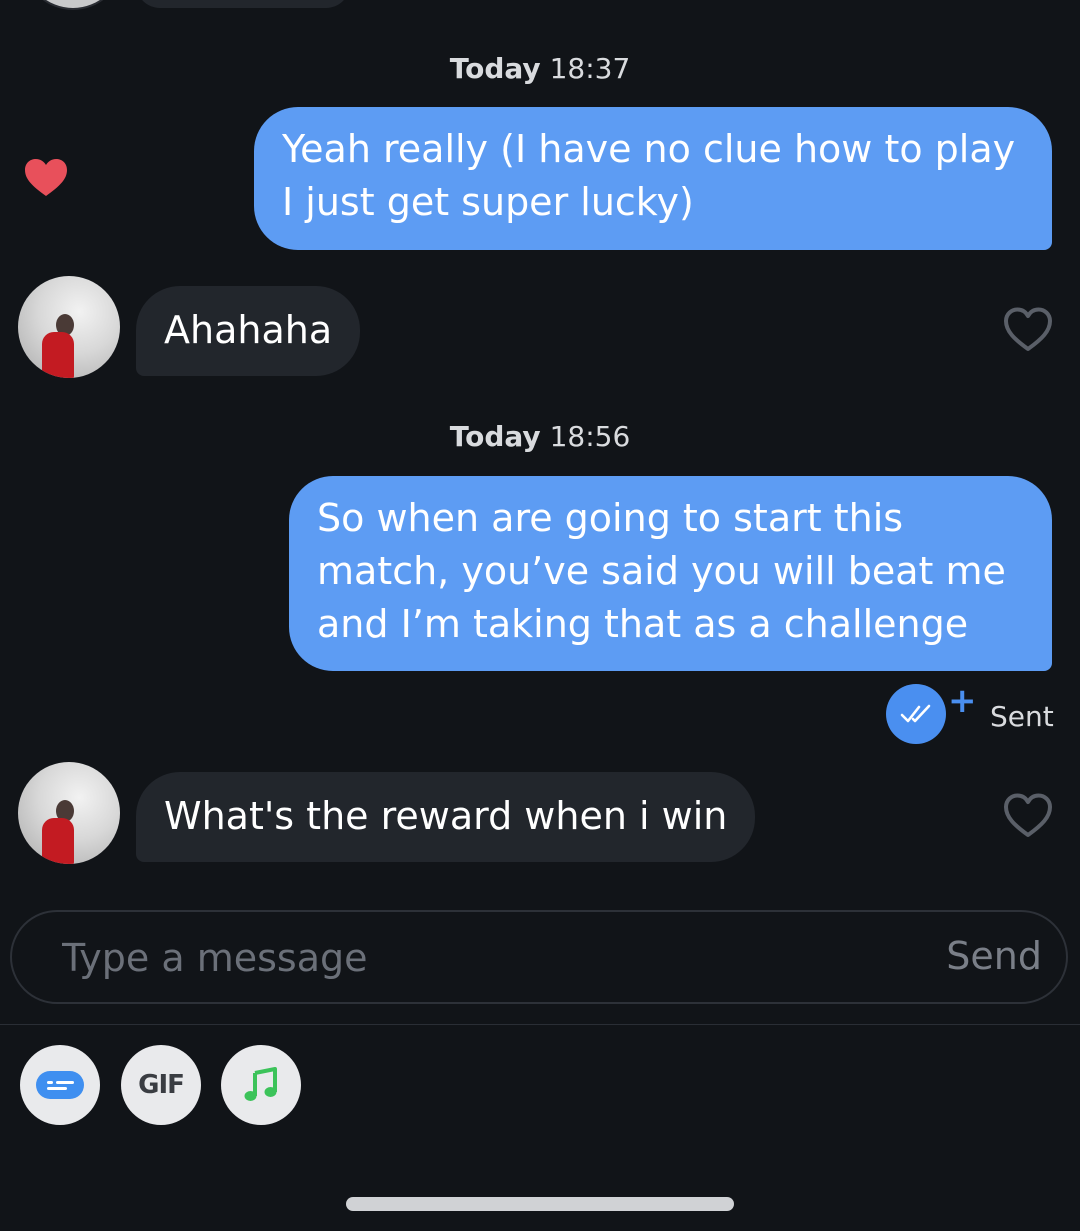  Describe the element at coordinates (590, 436) in the screenshot. I see `timestamp-time: 18:56` at that location.